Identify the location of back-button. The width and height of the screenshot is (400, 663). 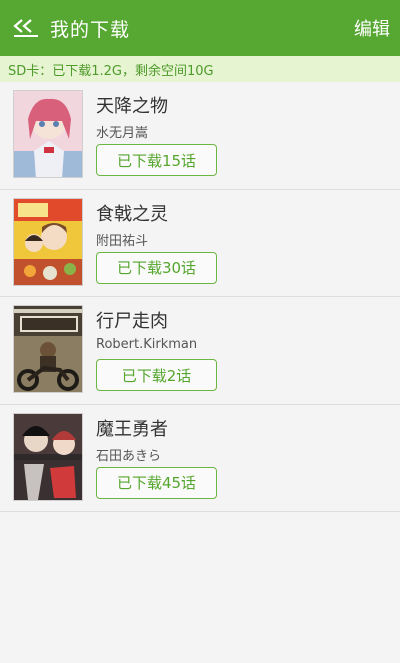
(26, 28).